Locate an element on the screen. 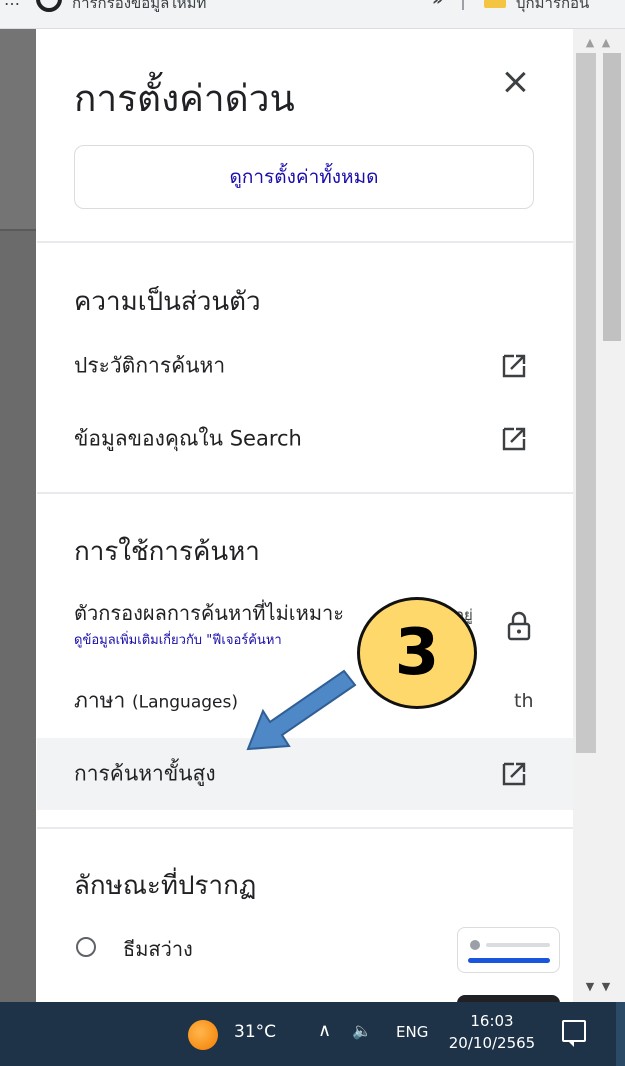  speaker-icon: 🔈 is located at coordinates (362, 1030).